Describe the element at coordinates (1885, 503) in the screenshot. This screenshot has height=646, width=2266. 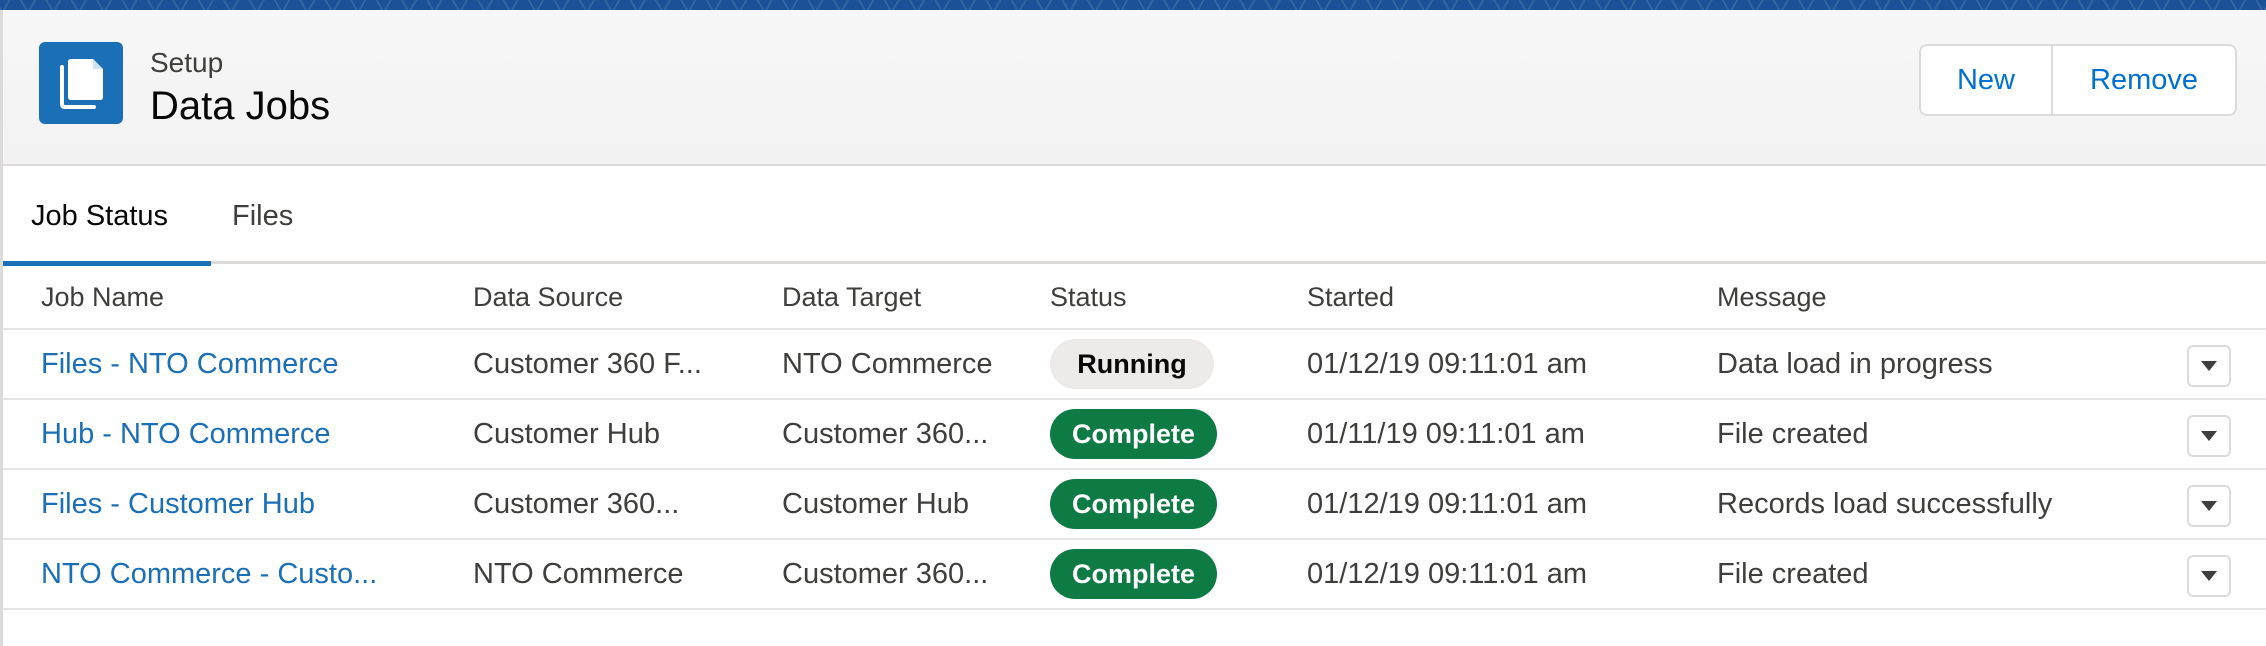
I see `message-cell: Records load successfully` at that location.